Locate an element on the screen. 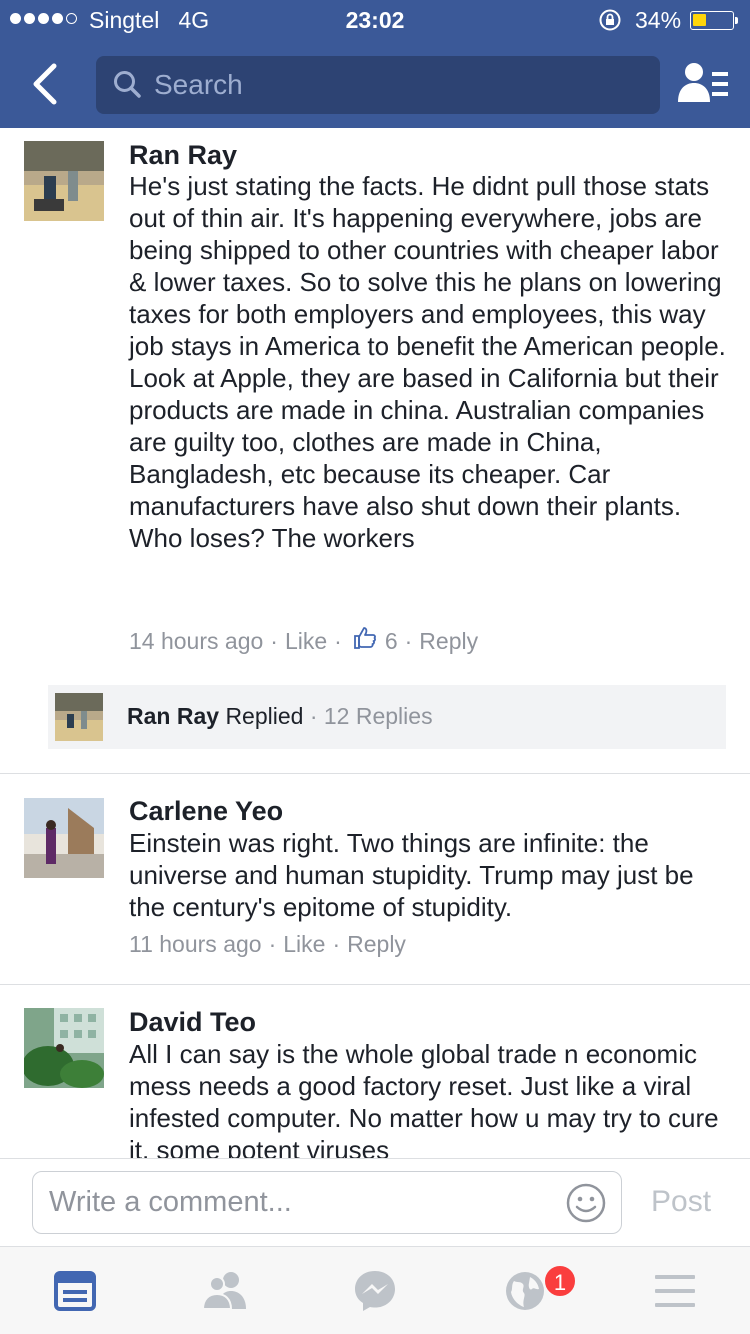  like-count: 6 is located at coordinates (391, 641).